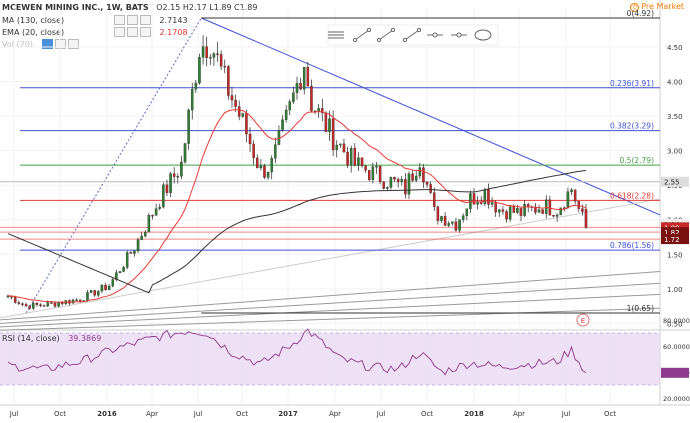 This screenshot has height=423, width=690. What do you see at coordinates (60, 414) in the screenshot?
I see `time-axis-label: Oct` at bounding box center [60, 414].